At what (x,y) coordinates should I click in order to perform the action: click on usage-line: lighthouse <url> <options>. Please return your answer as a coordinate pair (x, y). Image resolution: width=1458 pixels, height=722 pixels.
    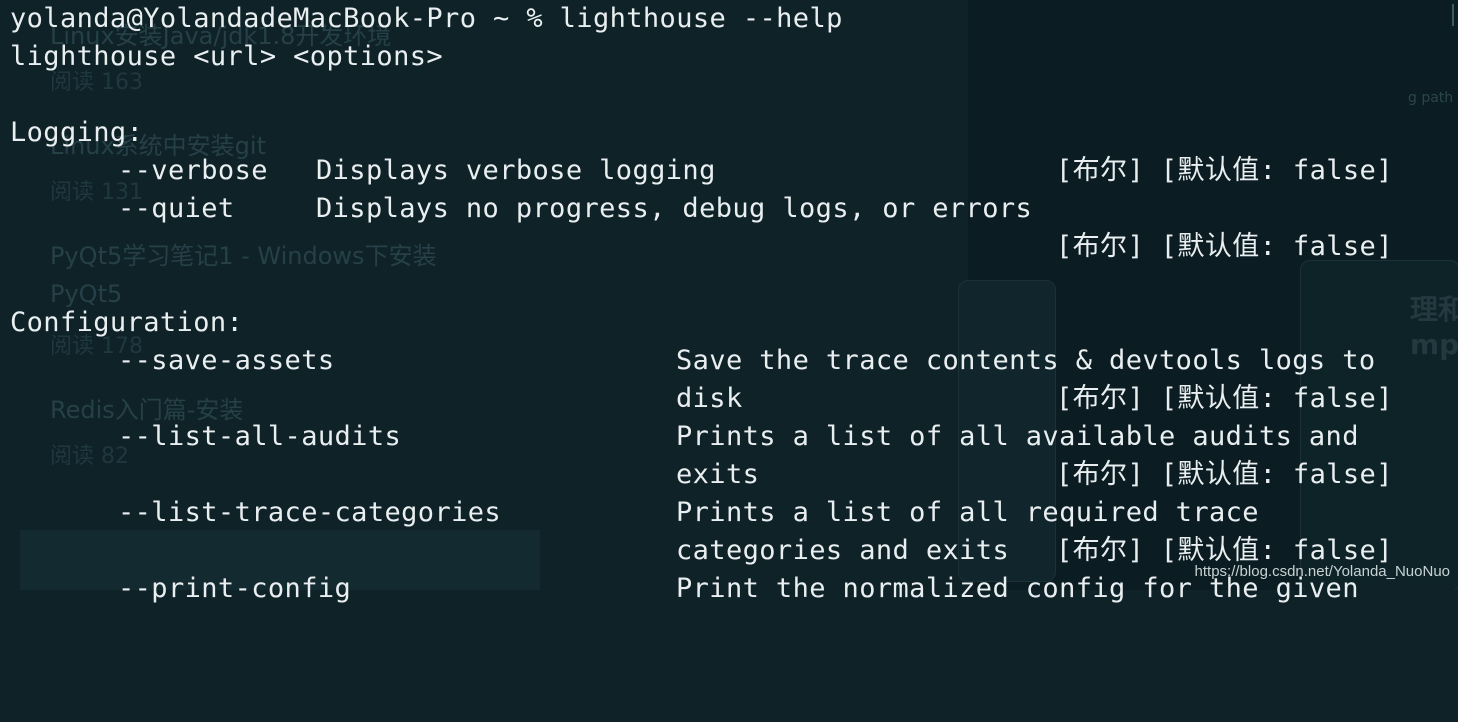
    Looking at the image, I should click on (227, 56).